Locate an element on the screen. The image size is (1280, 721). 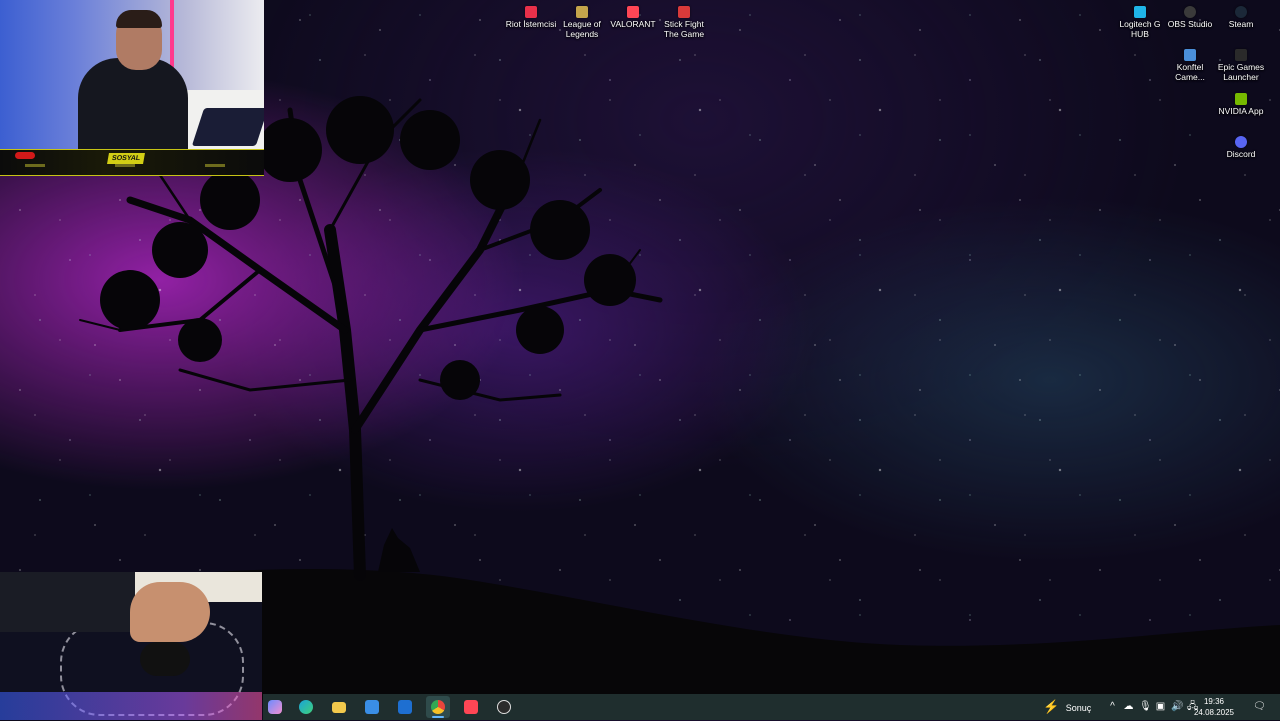
notification-icon: 🗨 is located at coordinates (1259, 706).